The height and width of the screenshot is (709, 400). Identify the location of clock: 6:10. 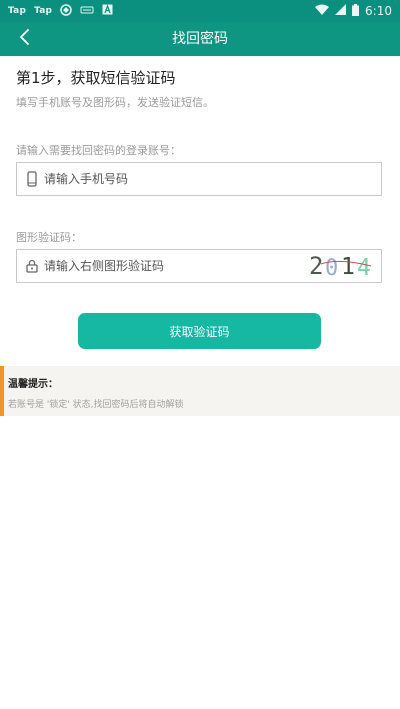
(378, 11).